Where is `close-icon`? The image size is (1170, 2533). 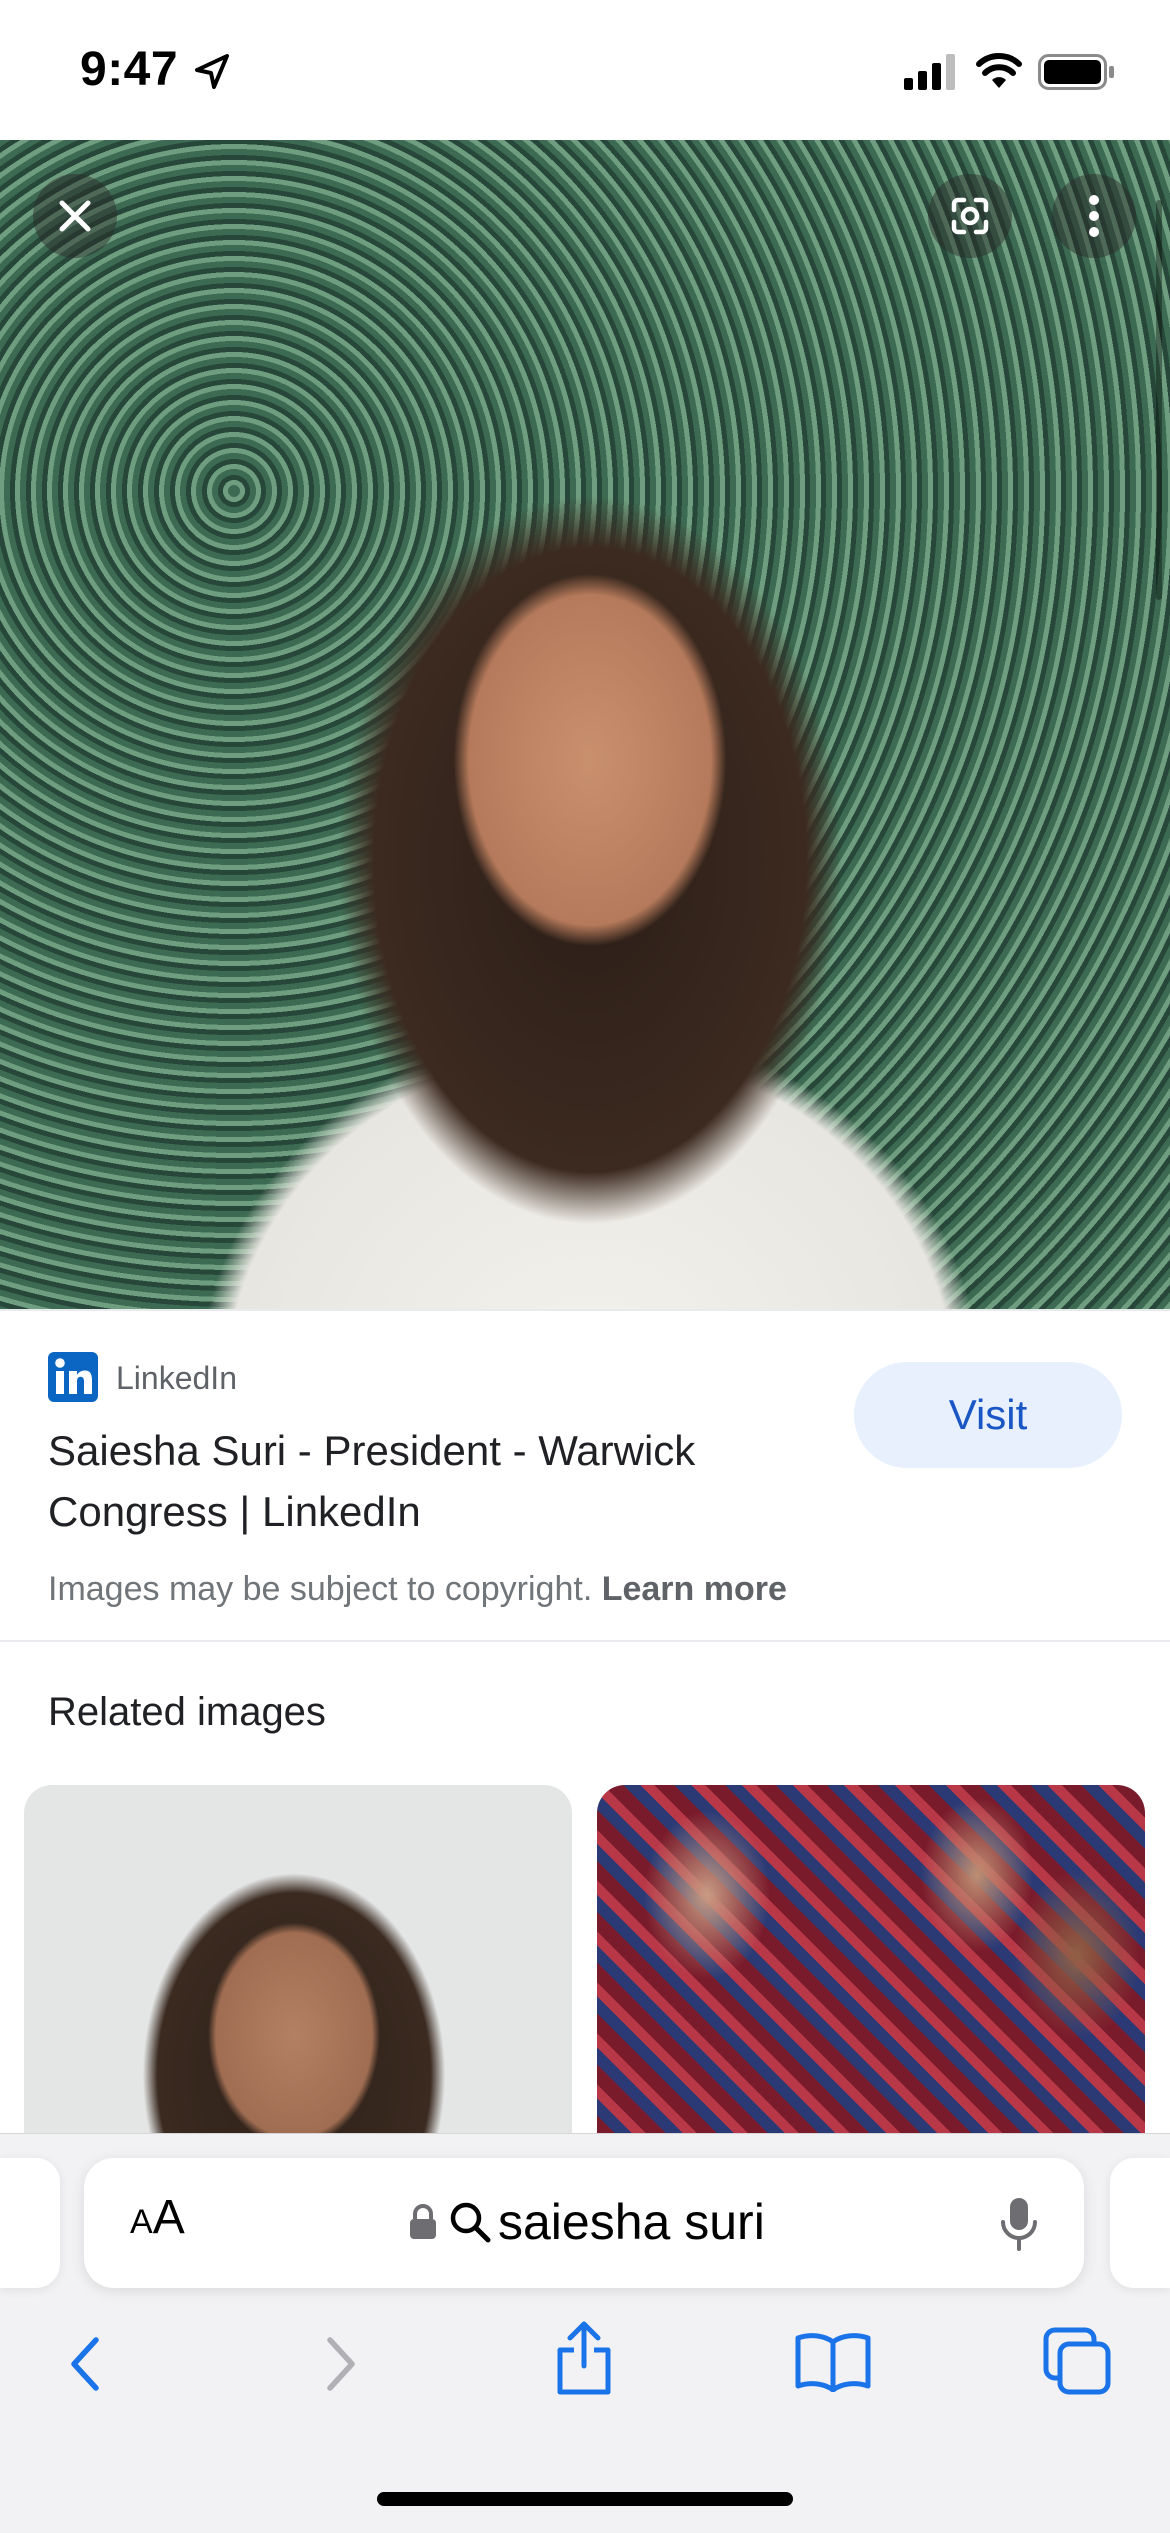 close-icon is located at coordinates (75, 216).